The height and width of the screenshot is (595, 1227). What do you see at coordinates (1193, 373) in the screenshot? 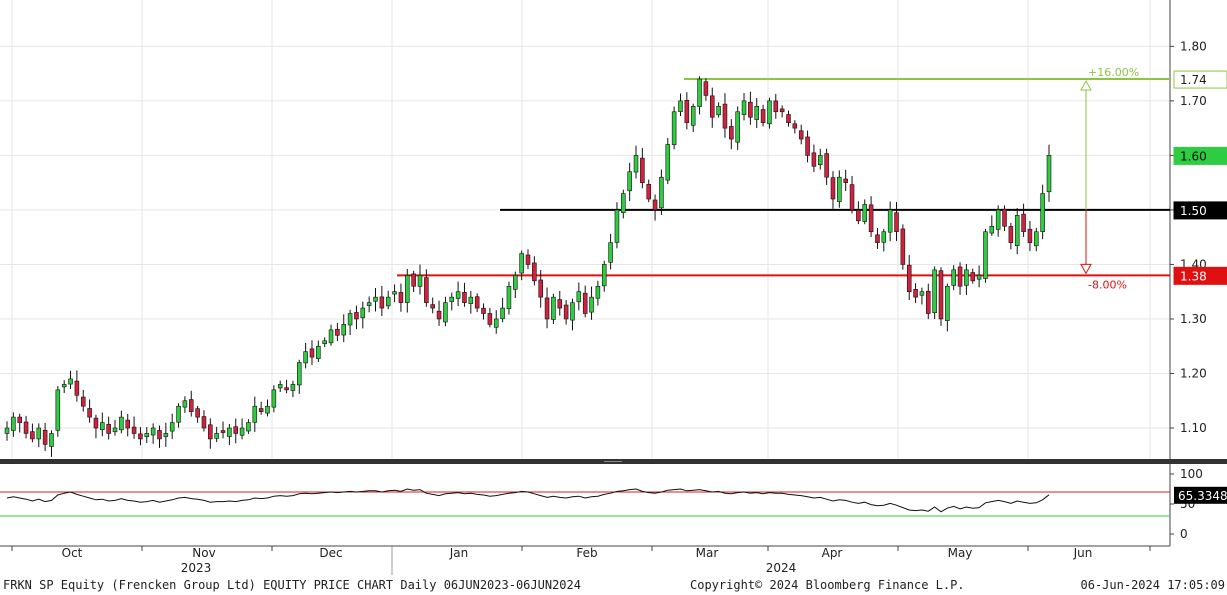
I see `y-tick-label: 1.20` at bounding box center [1193, 373].